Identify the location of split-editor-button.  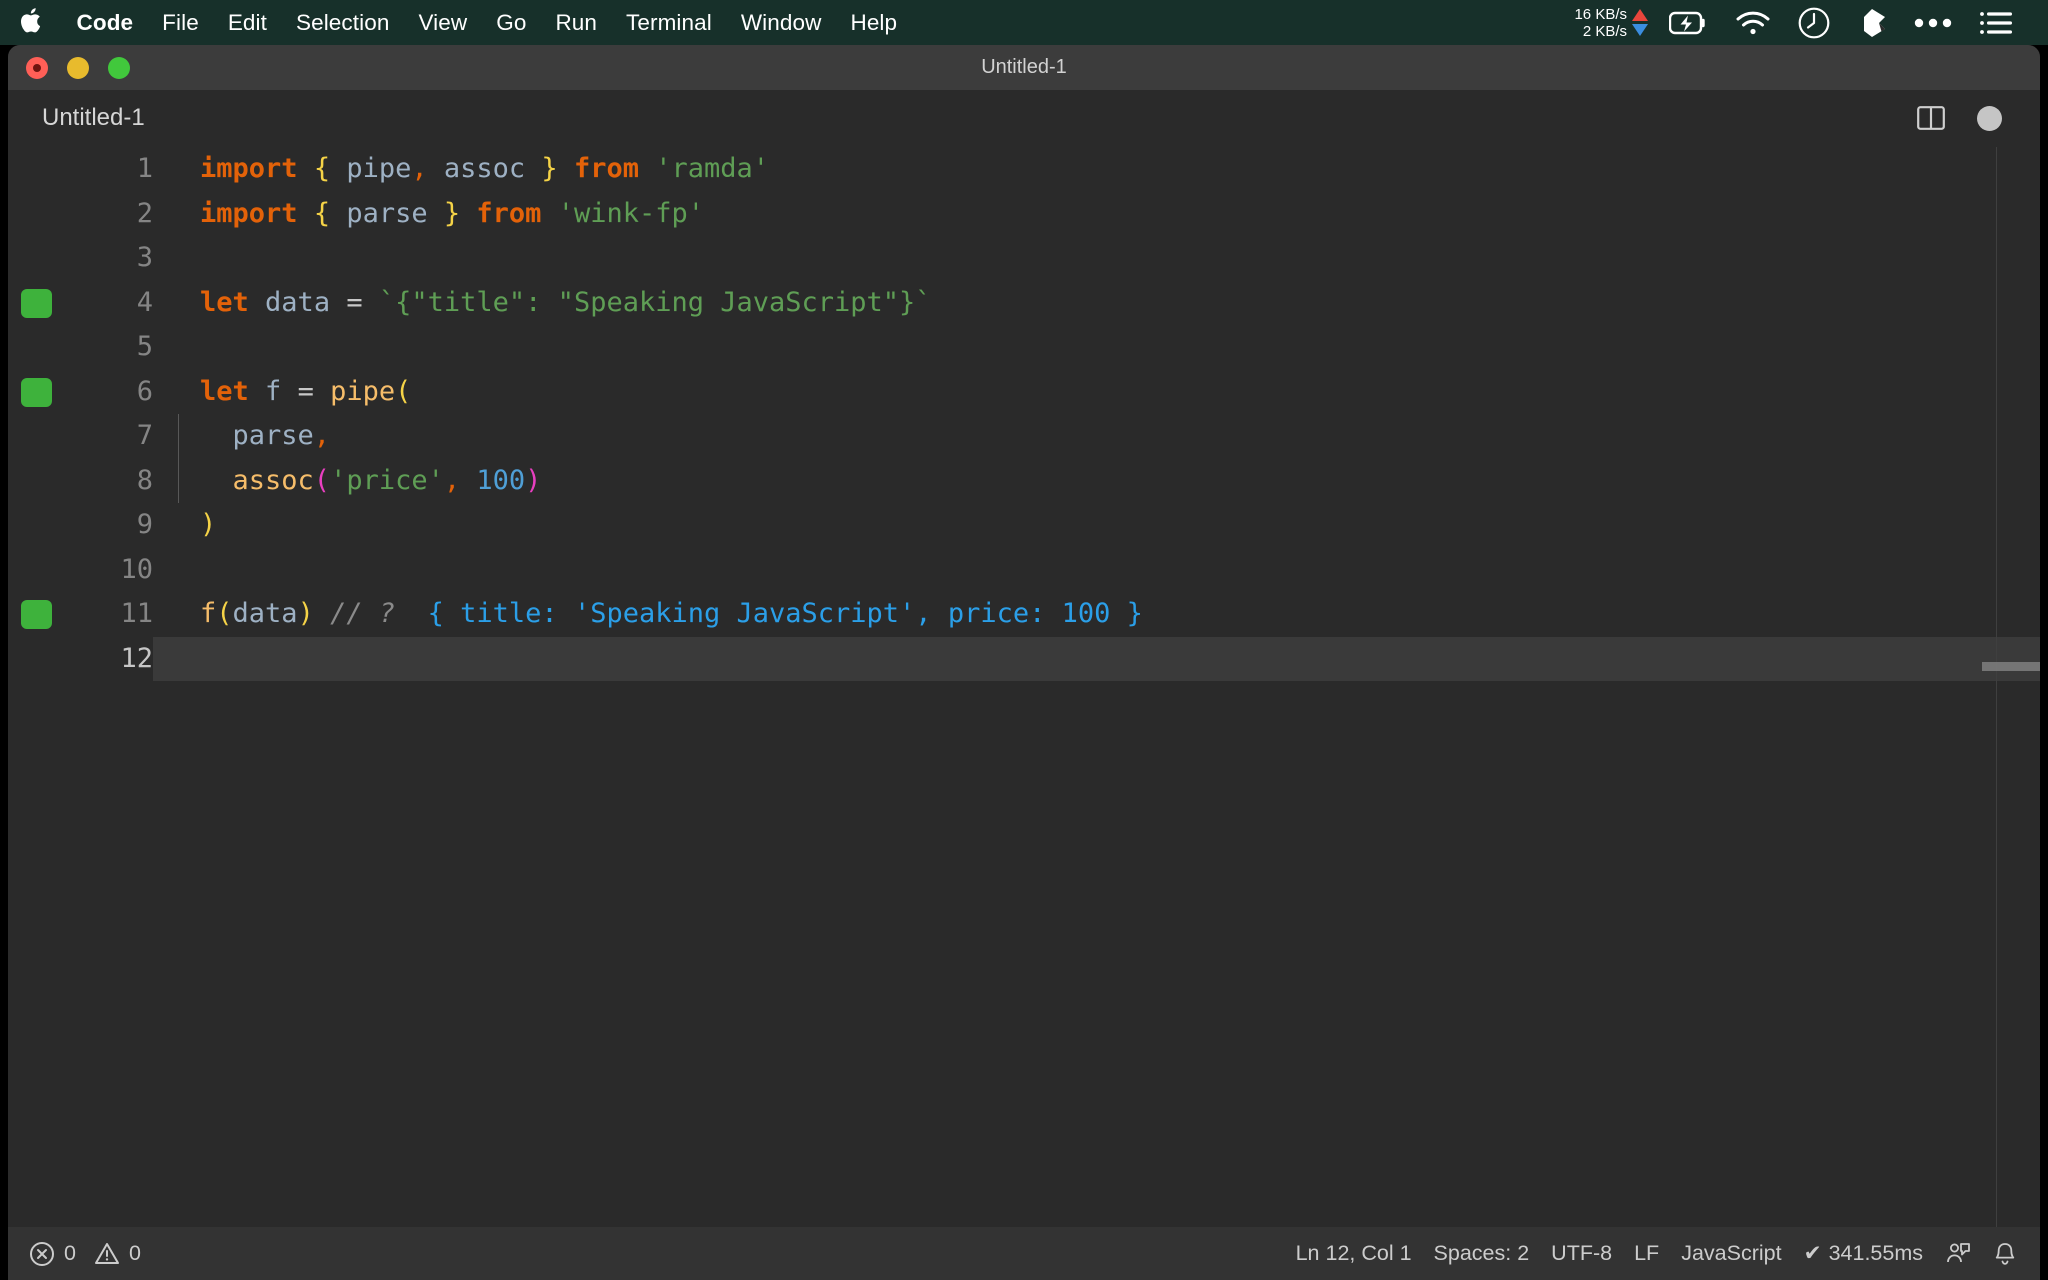
(1931, 118).